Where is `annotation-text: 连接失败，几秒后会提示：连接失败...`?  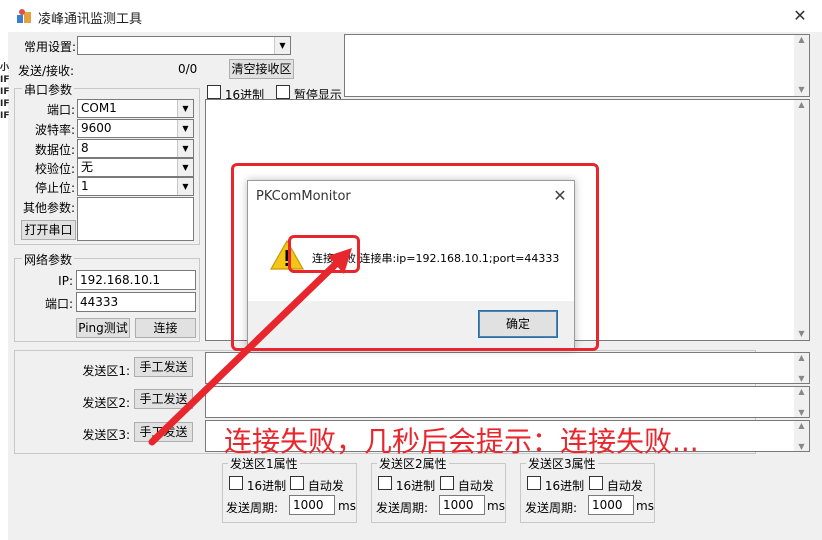
annotation-text: 连接失败，几秒后会提示：连接失败... is located at coordinates (461, 441).